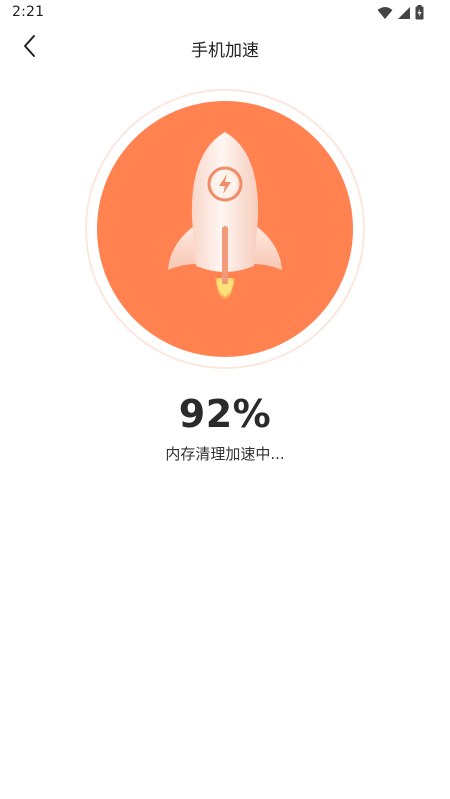 The height and width of the screenshot is (799, 450). I want to click on status-time: 2:21, so click(28, 12).